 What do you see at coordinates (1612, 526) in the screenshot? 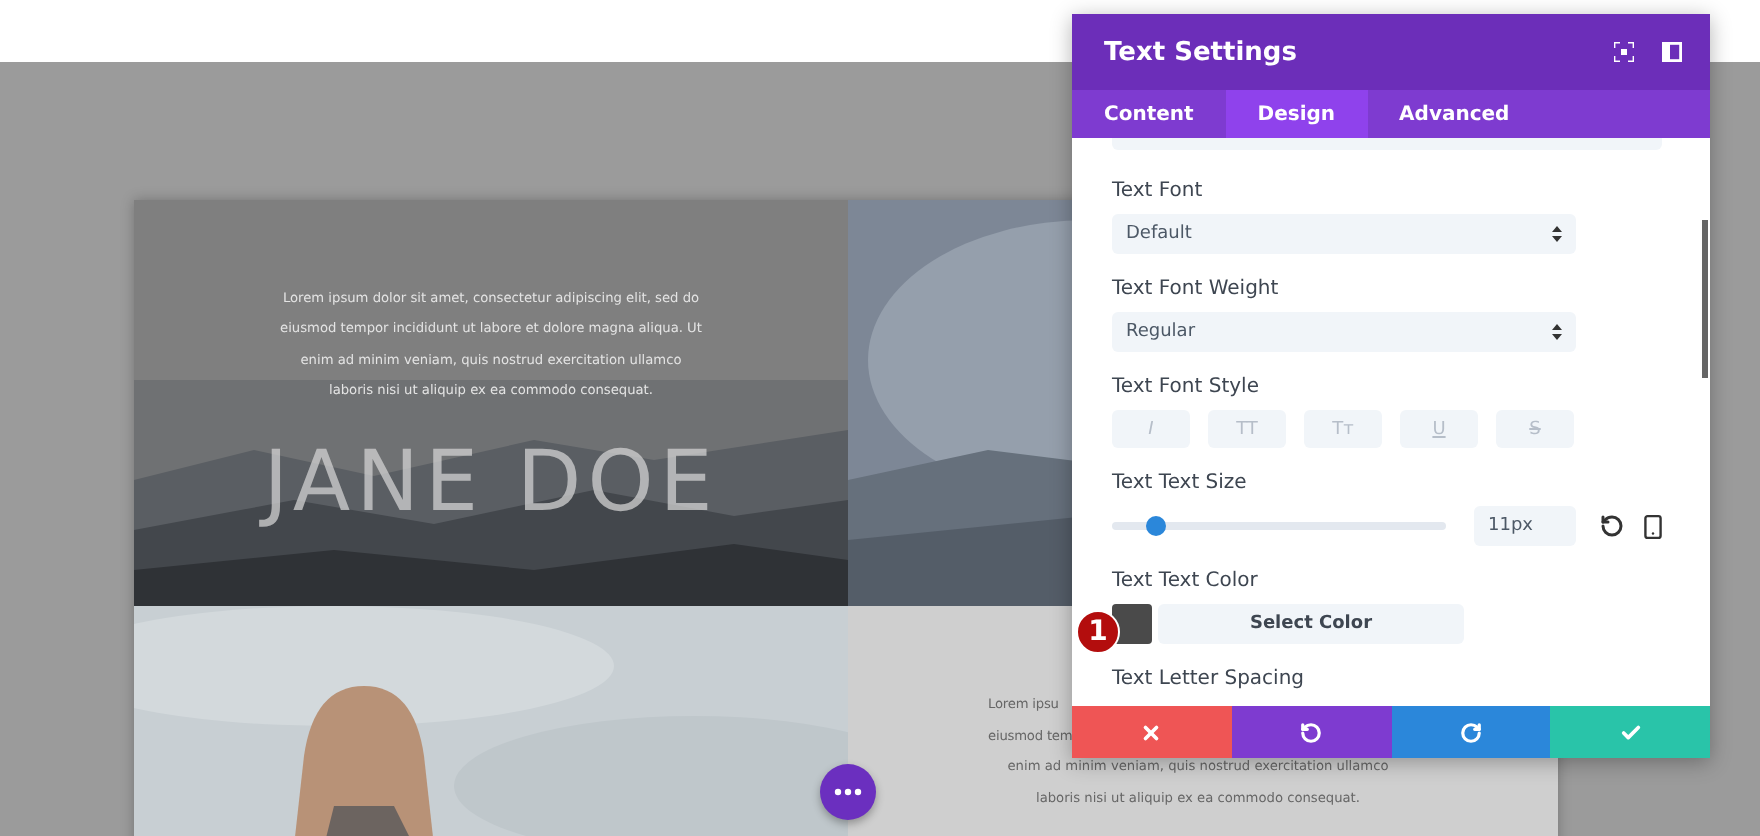
I see `reset-icon` at bounding box center [1612, 526].